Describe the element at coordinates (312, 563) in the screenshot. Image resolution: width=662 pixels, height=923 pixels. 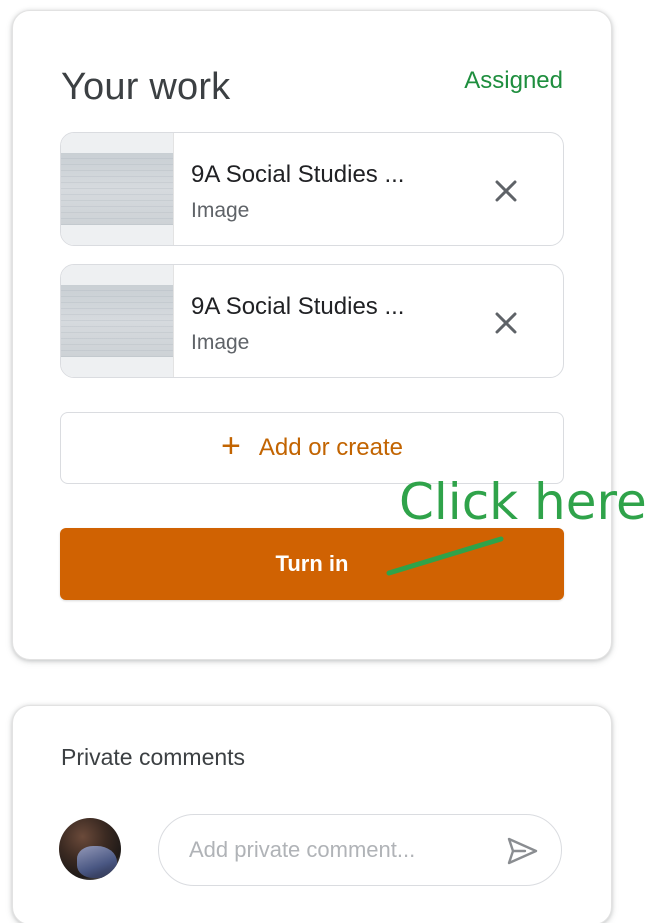
I see `turn-in-label: Turn in` at that location.